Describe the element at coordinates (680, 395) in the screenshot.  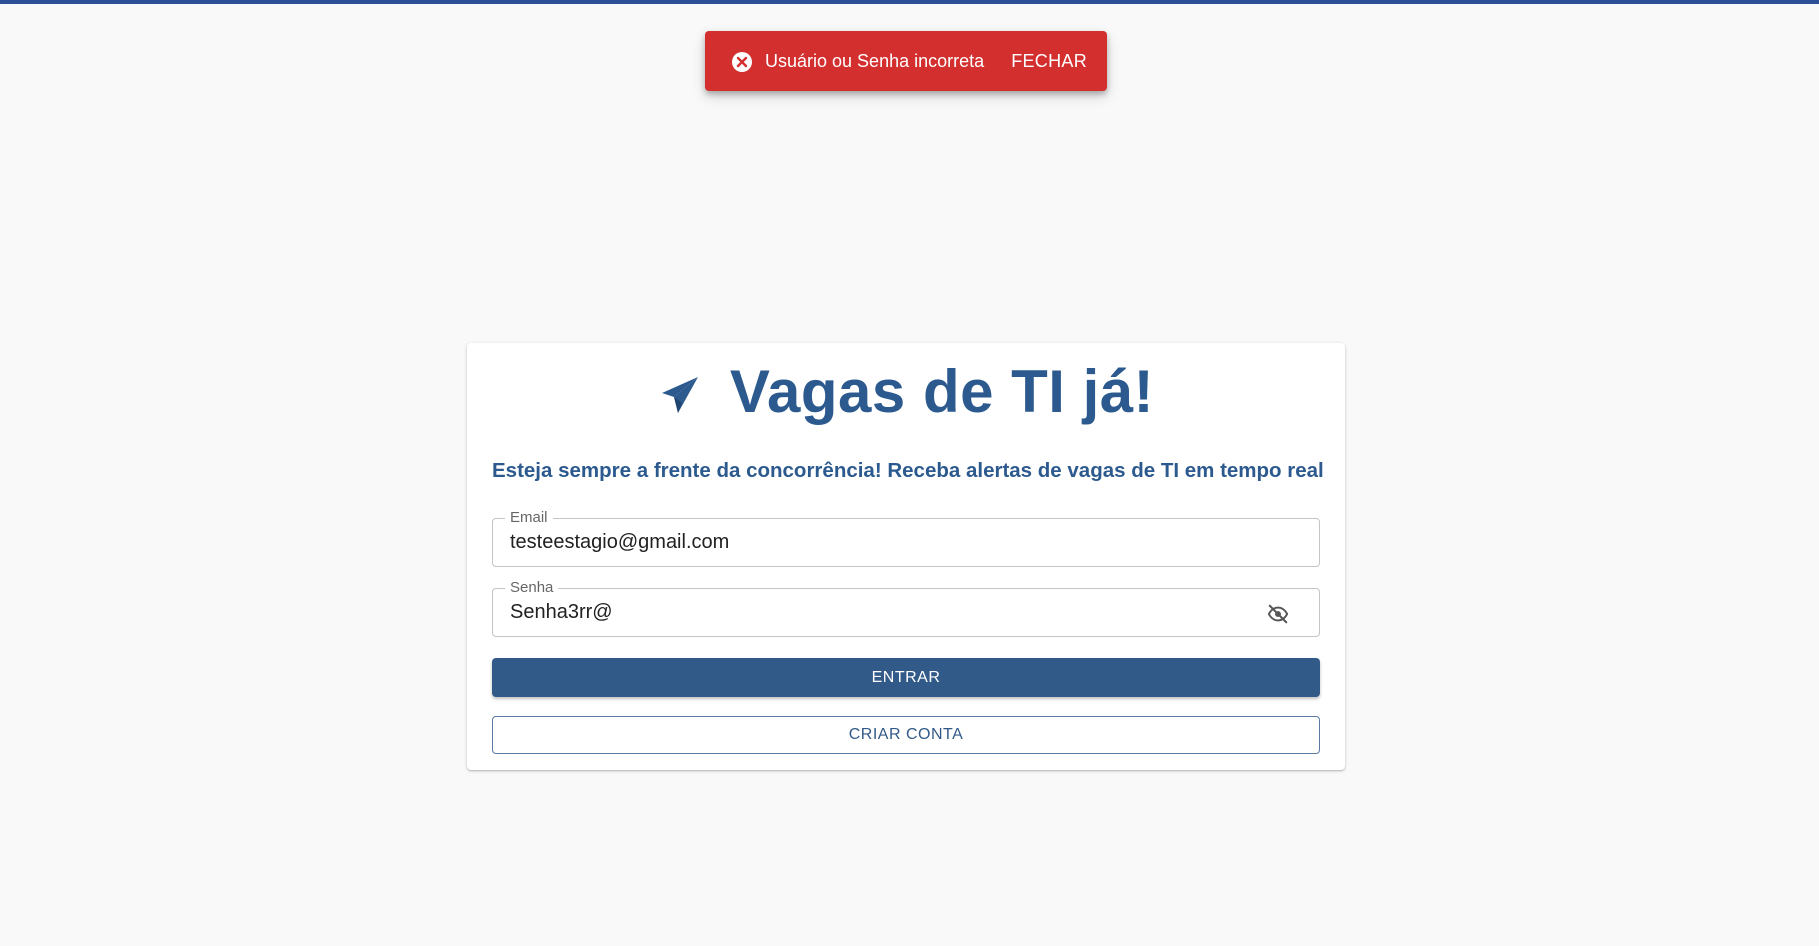
I see `paper-plane-icon` at that location.